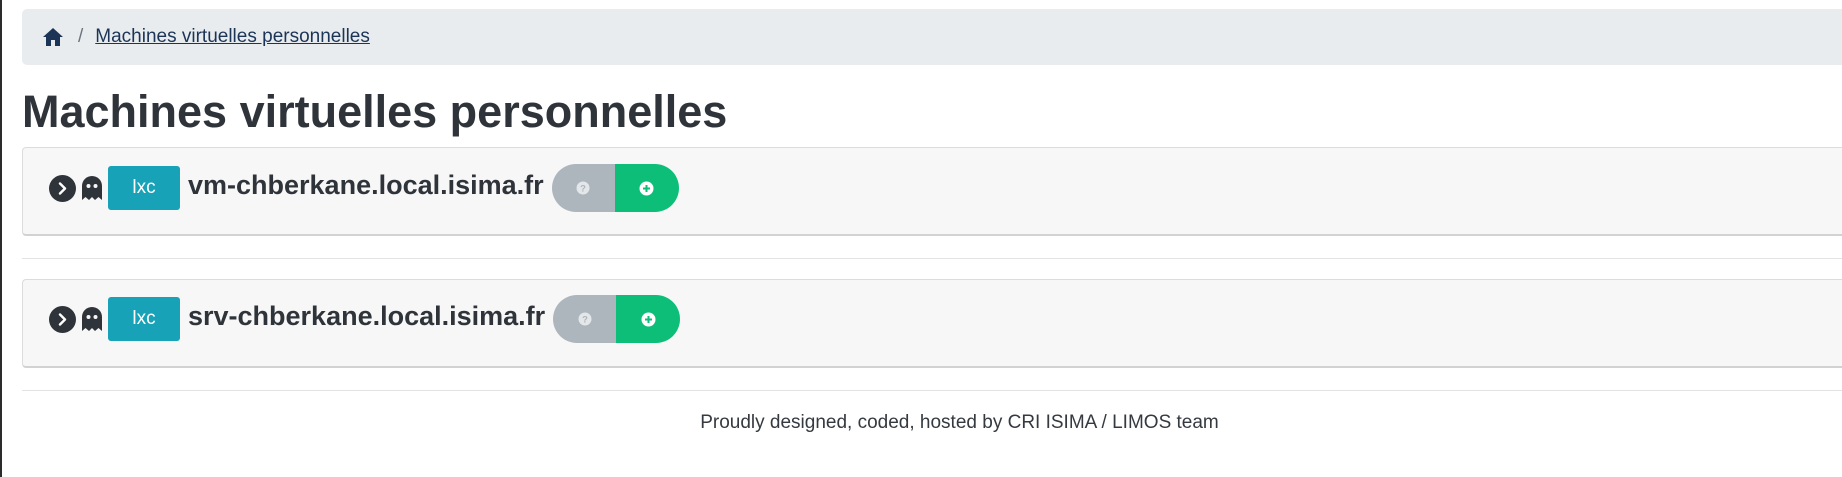  What do you see at coordinates (375, 111) in the screenshot?
I see `page-title: Machines virtuelles personnelles` at bounding box center [375, 111].